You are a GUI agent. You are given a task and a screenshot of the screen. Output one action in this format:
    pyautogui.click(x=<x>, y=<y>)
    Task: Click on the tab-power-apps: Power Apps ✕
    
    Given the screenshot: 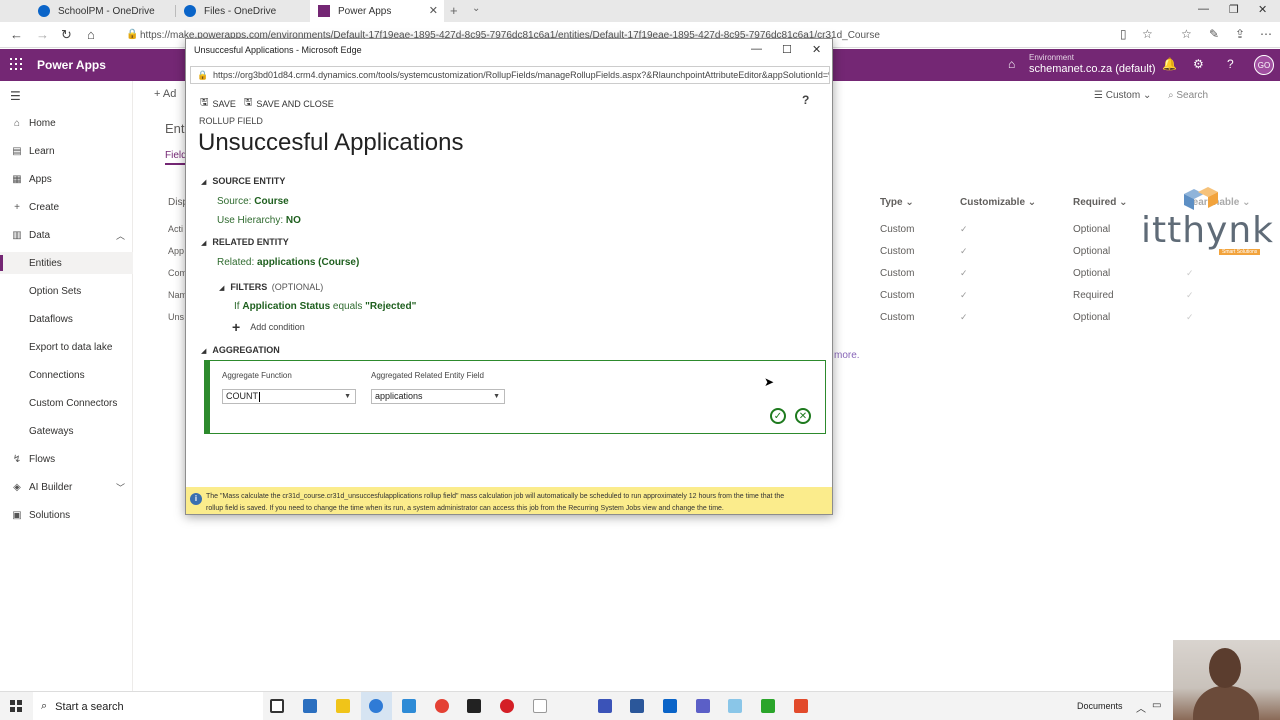 What is the action you would take?
    pyautogui.click(x=377, y=11)
    